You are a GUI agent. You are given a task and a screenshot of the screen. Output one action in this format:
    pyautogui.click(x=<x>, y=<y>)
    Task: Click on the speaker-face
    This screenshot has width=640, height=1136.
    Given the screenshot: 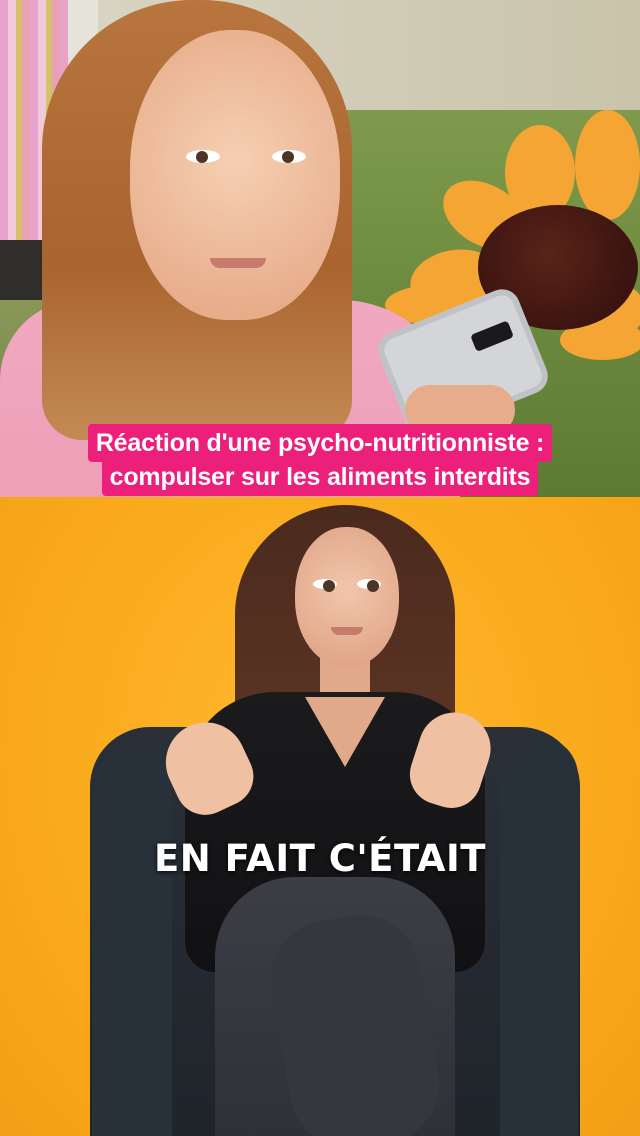 What is the action you would take?
    pyautogui.click(x=347, y=597)
    